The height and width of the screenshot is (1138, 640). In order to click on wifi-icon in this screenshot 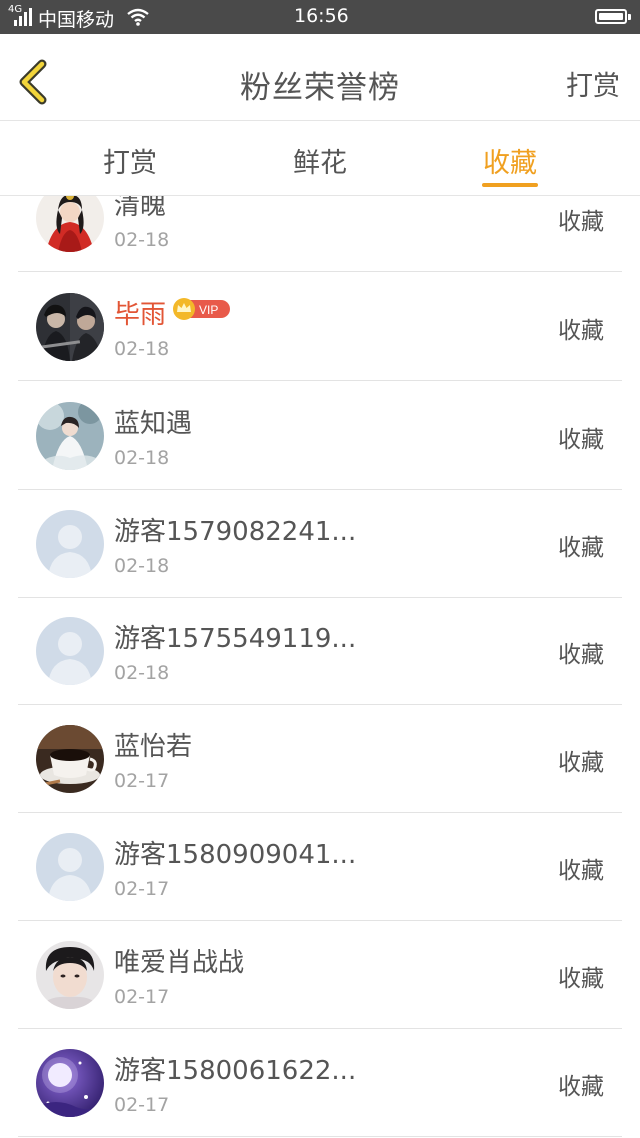, I will do `click(138, 17)`.